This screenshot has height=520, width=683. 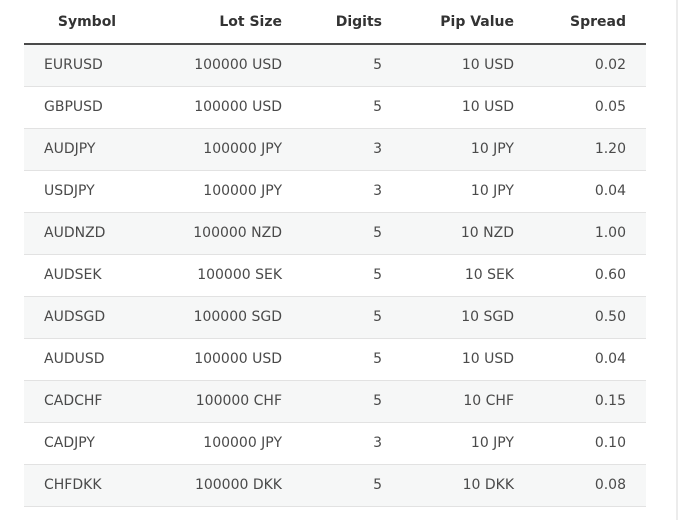 What do you see at coordinates (85, 233) in the screenshot?
I see `cell-symbol: AUDNZD` at bounding box center [85, 233].